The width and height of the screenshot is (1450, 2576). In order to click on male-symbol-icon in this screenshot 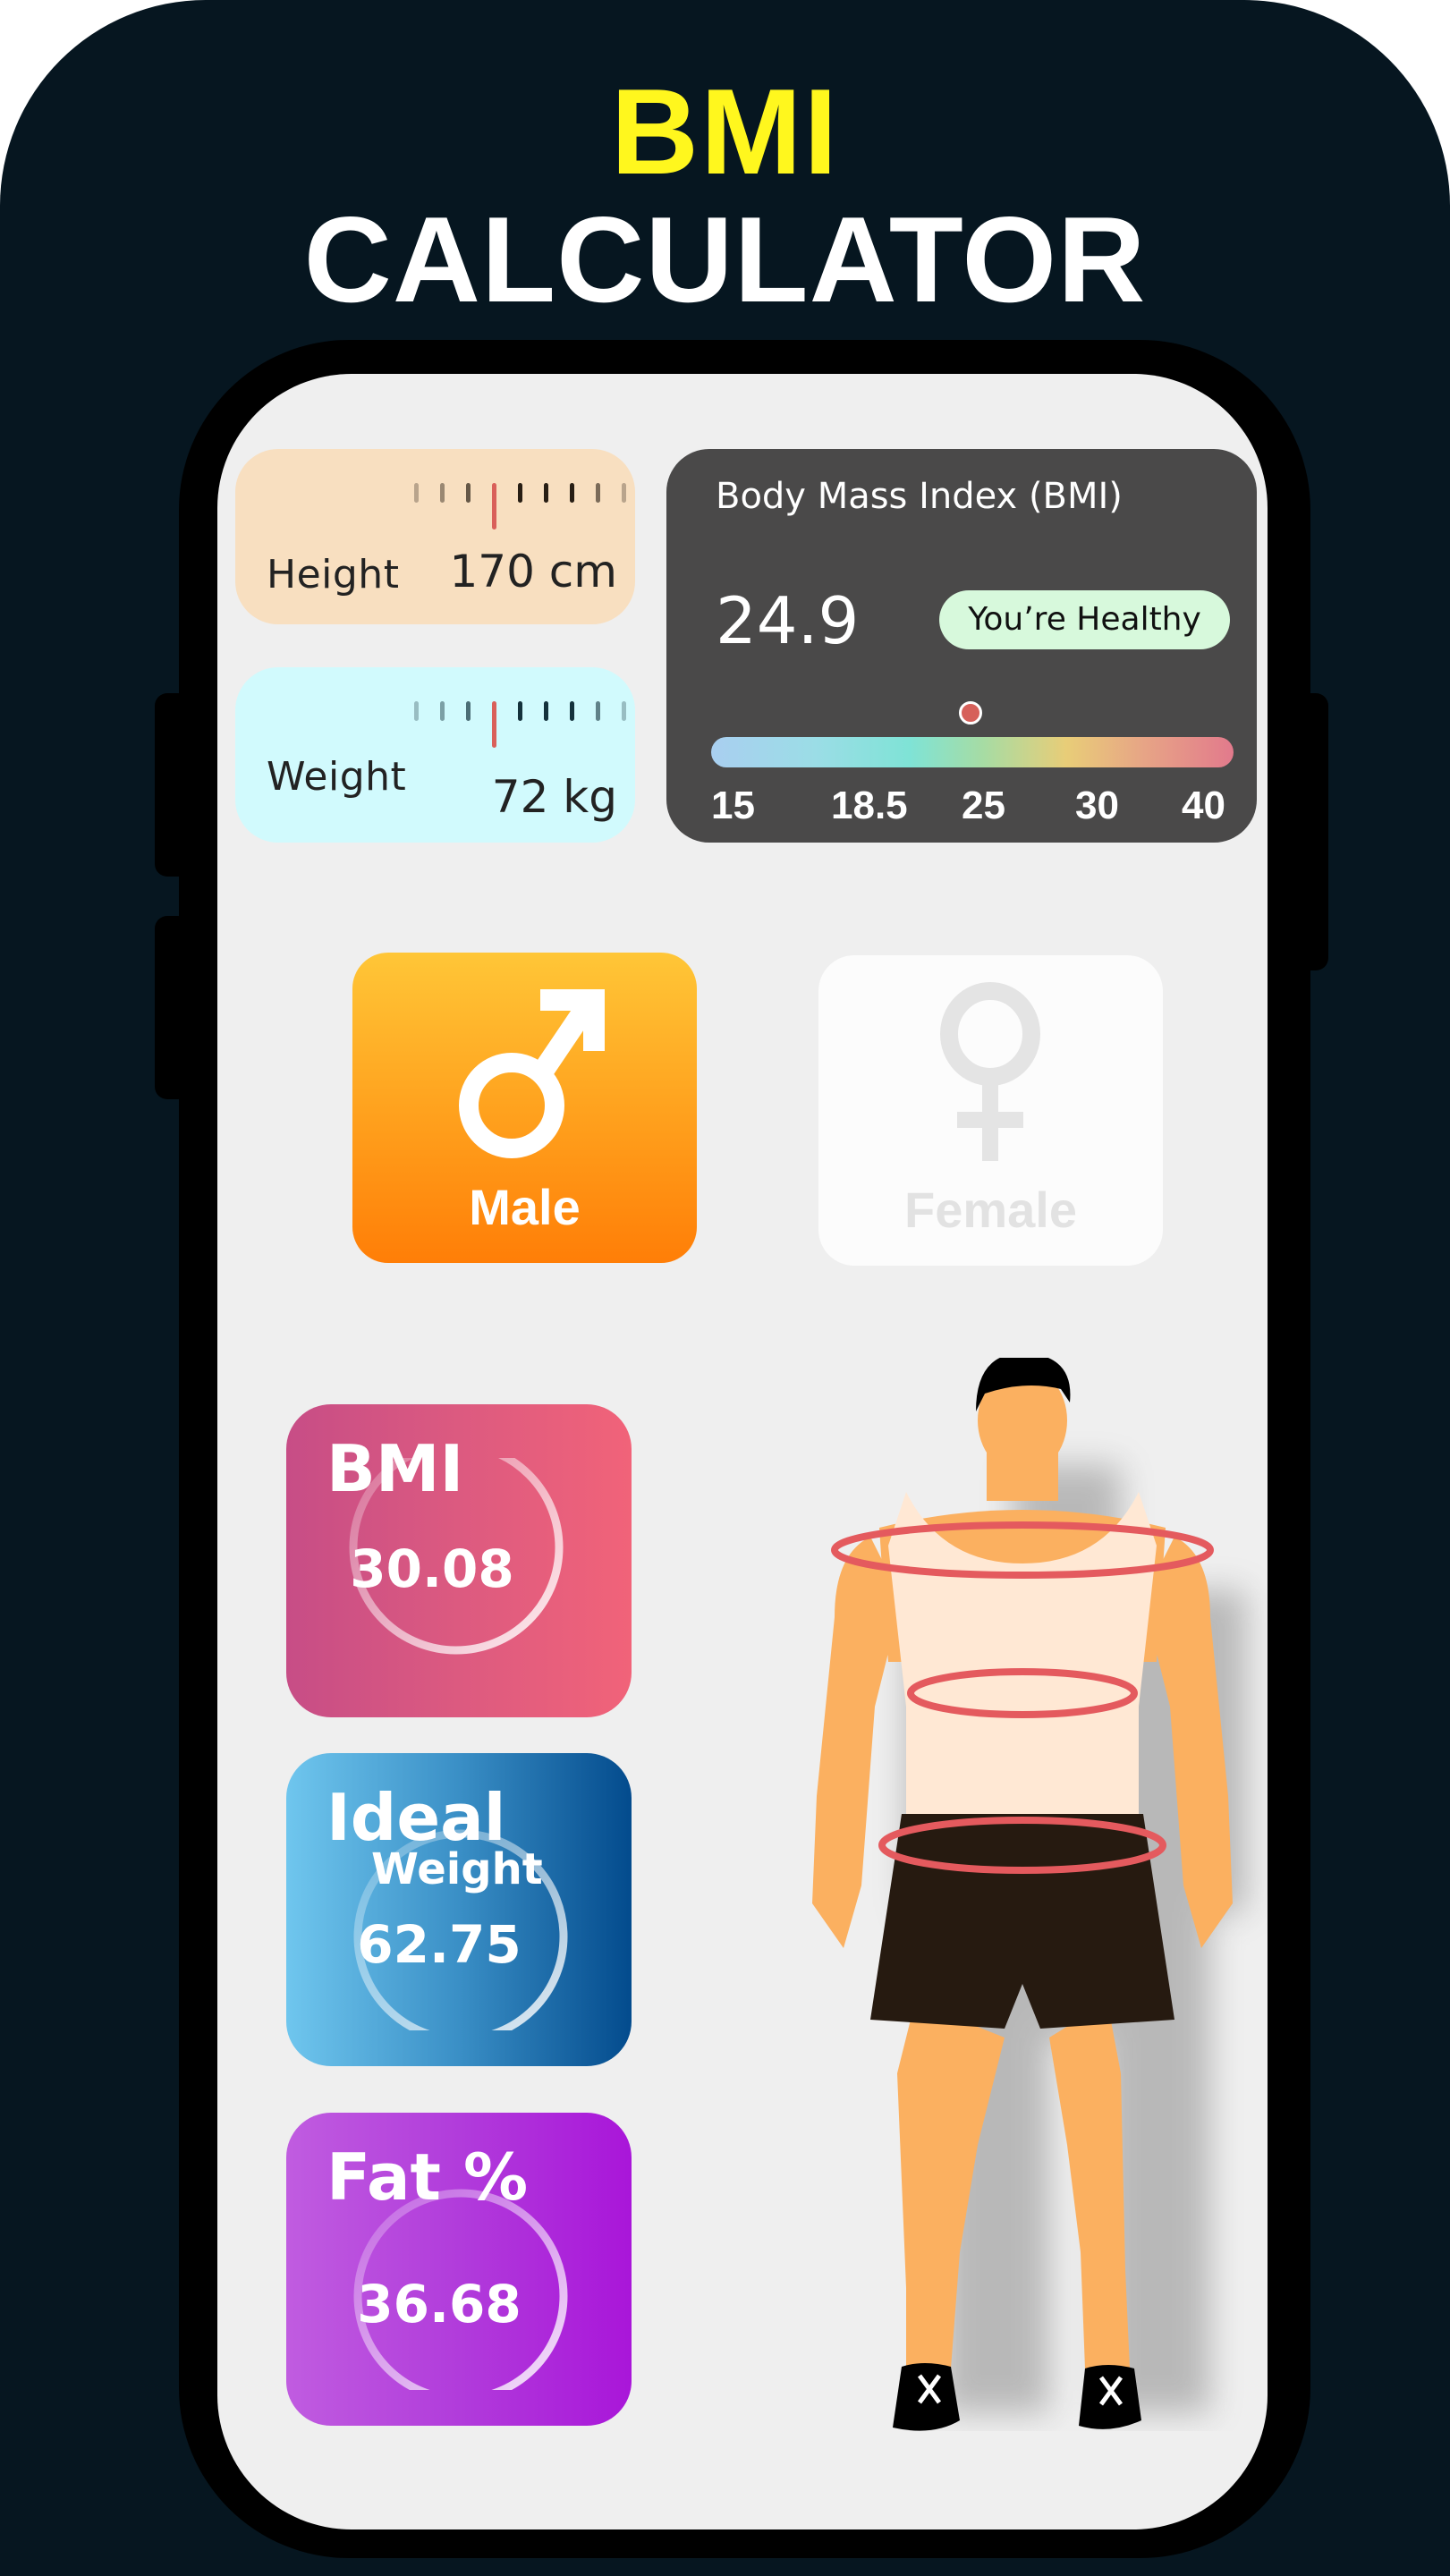, I will do `click(532, 1073)`.